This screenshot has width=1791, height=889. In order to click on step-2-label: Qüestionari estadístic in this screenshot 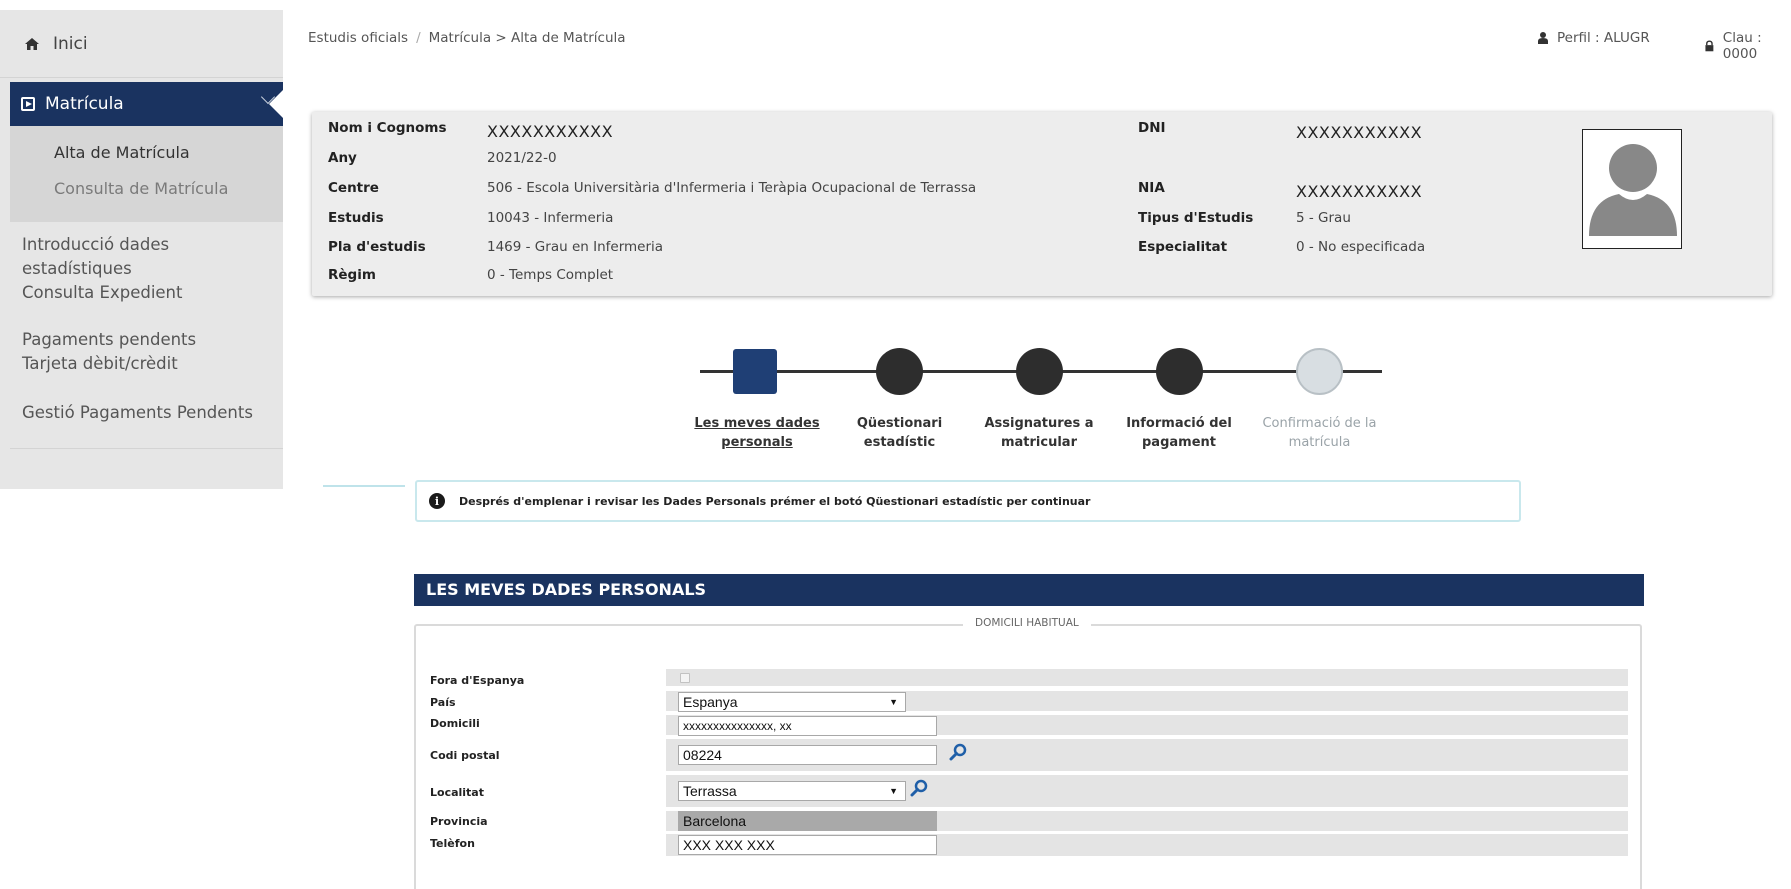, I will do `click(899, 433)`.